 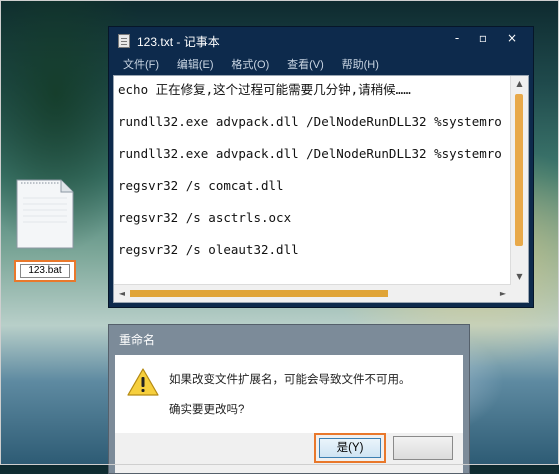 What do you see at coordinates (250, 65) in the screenshot?
I see `menu-format: 格式(O)` at bounding box center [250, 65].